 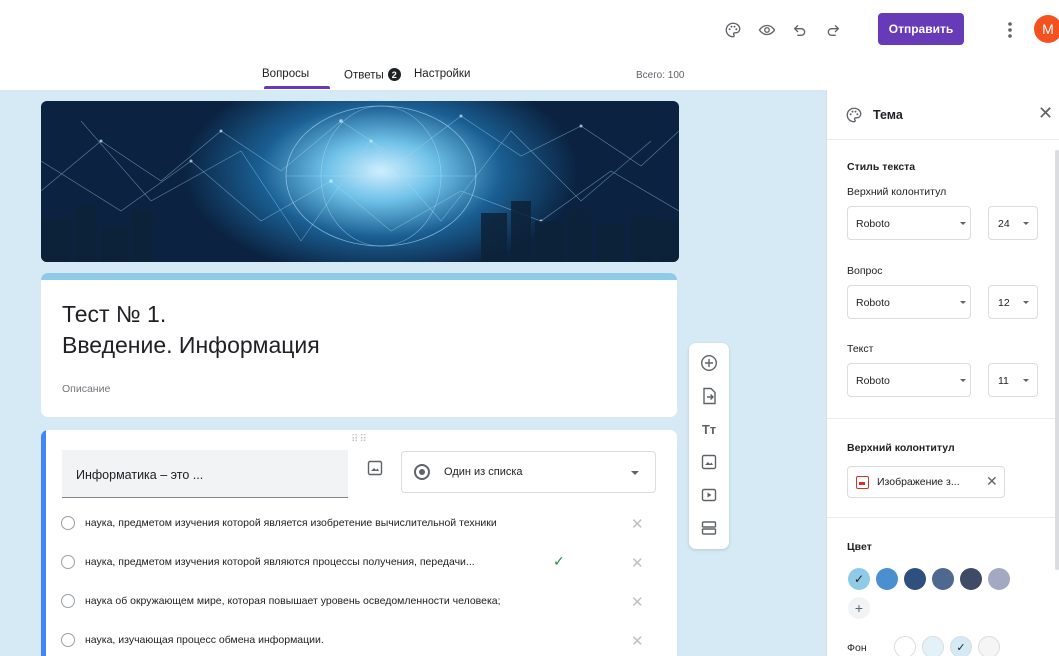 I want to click on question-type-label: Один из списка, so click(x=483, y=472).